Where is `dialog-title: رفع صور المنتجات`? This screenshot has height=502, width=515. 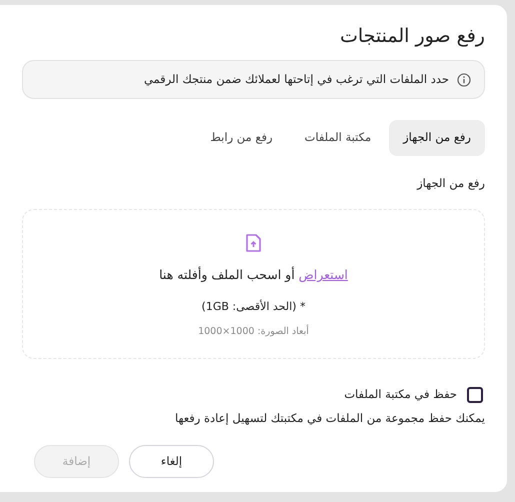
dialog-title: رفع صور المنتجات is located at coordinates (412, 36).